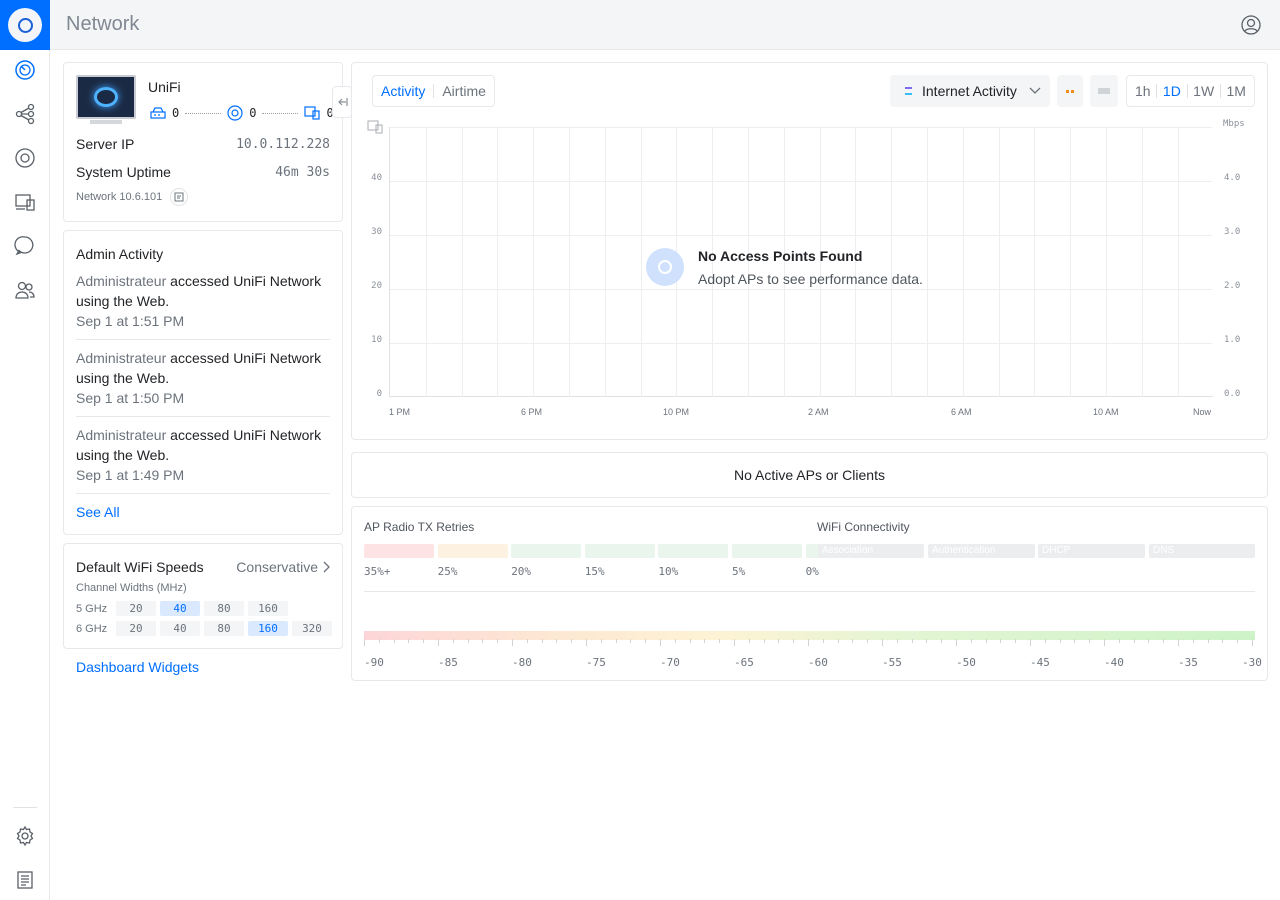  Describe the element at coordinates (1106, 412) in the screenshot. I see `x-tick-label: 10 AM` at that location.